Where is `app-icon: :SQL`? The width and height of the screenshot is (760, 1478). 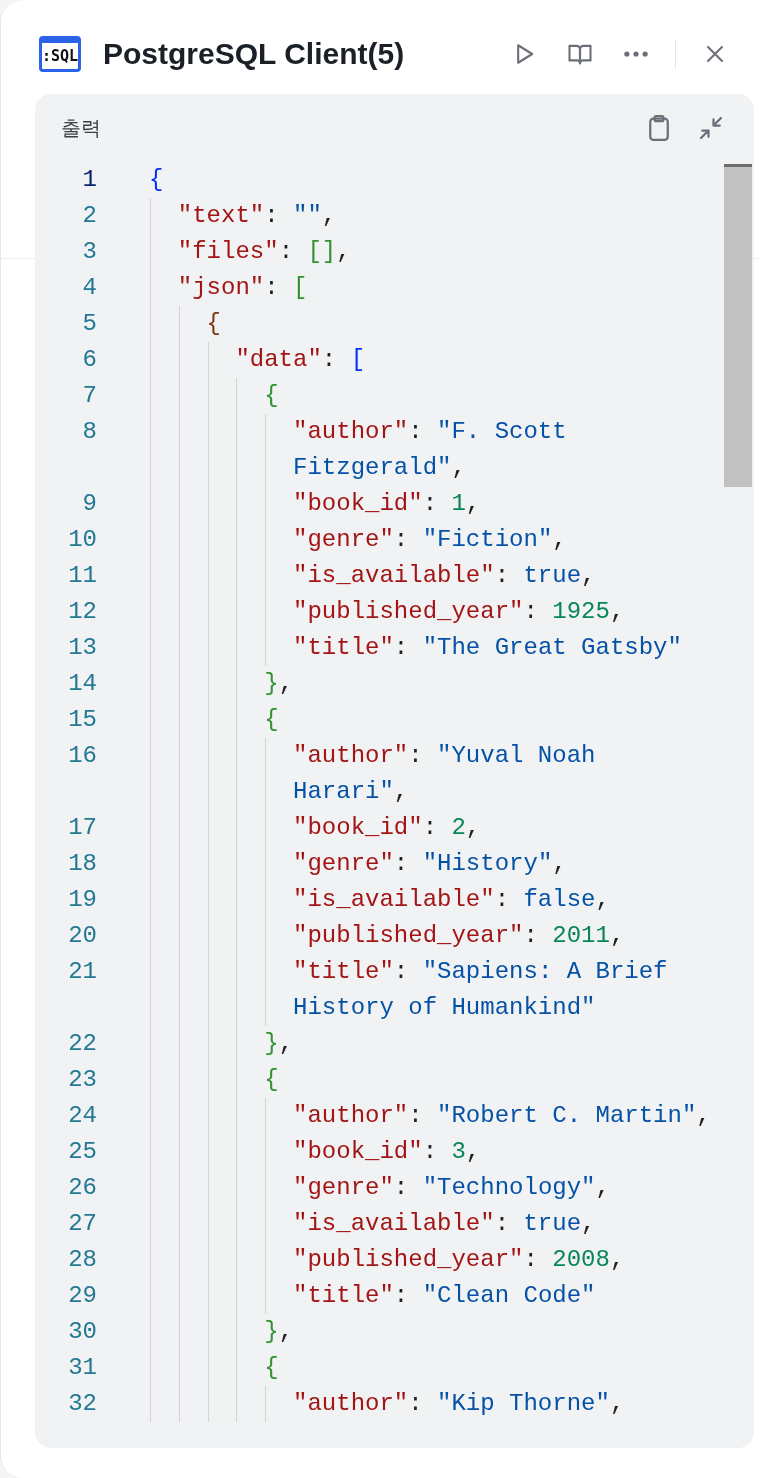 app-icon: :SQL is located at coordinates (60, 54).